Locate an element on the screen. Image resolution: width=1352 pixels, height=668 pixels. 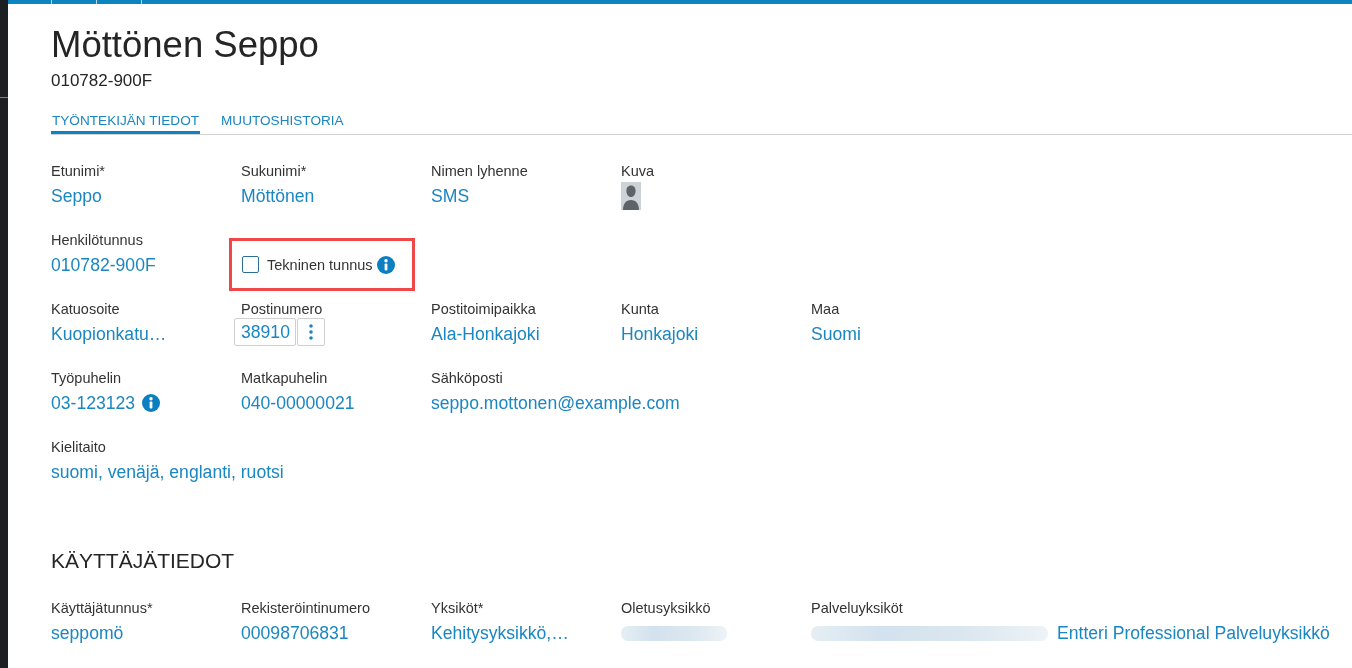
checkbox is located at coordinates (250, 264).